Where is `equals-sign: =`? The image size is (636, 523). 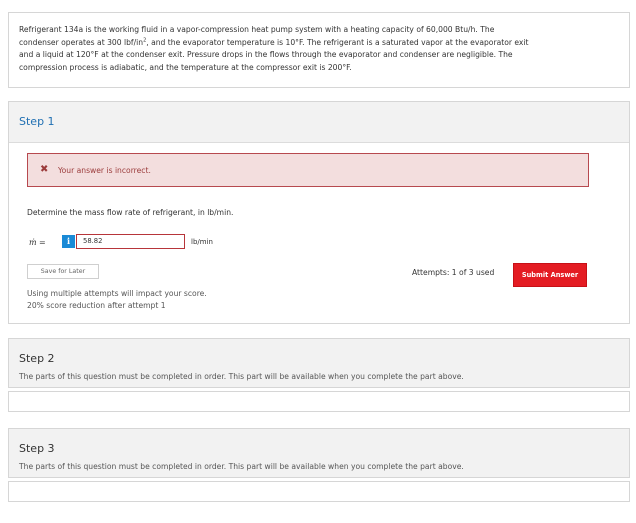
equals-sign: = is located at coordinates (42, 242).